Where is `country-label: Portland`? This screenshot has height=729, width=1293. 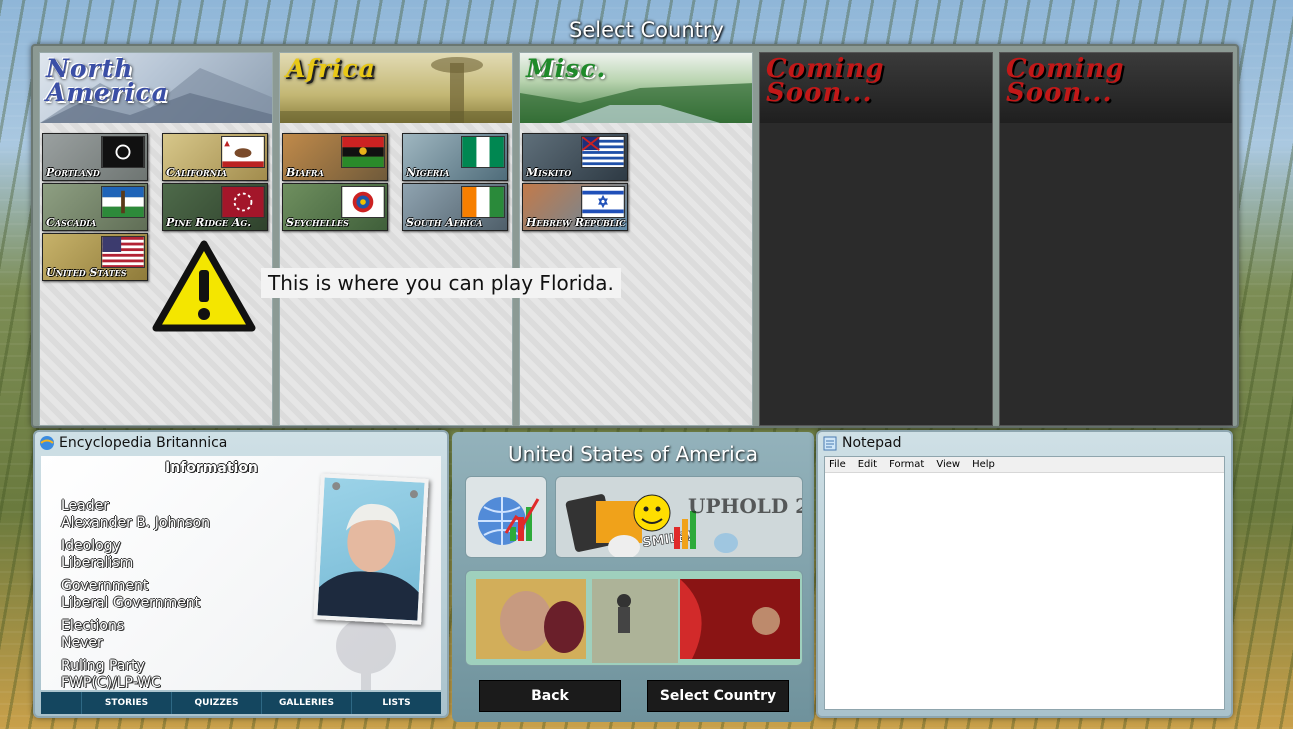 country-label: Portland is located at coordinates (73, 172).